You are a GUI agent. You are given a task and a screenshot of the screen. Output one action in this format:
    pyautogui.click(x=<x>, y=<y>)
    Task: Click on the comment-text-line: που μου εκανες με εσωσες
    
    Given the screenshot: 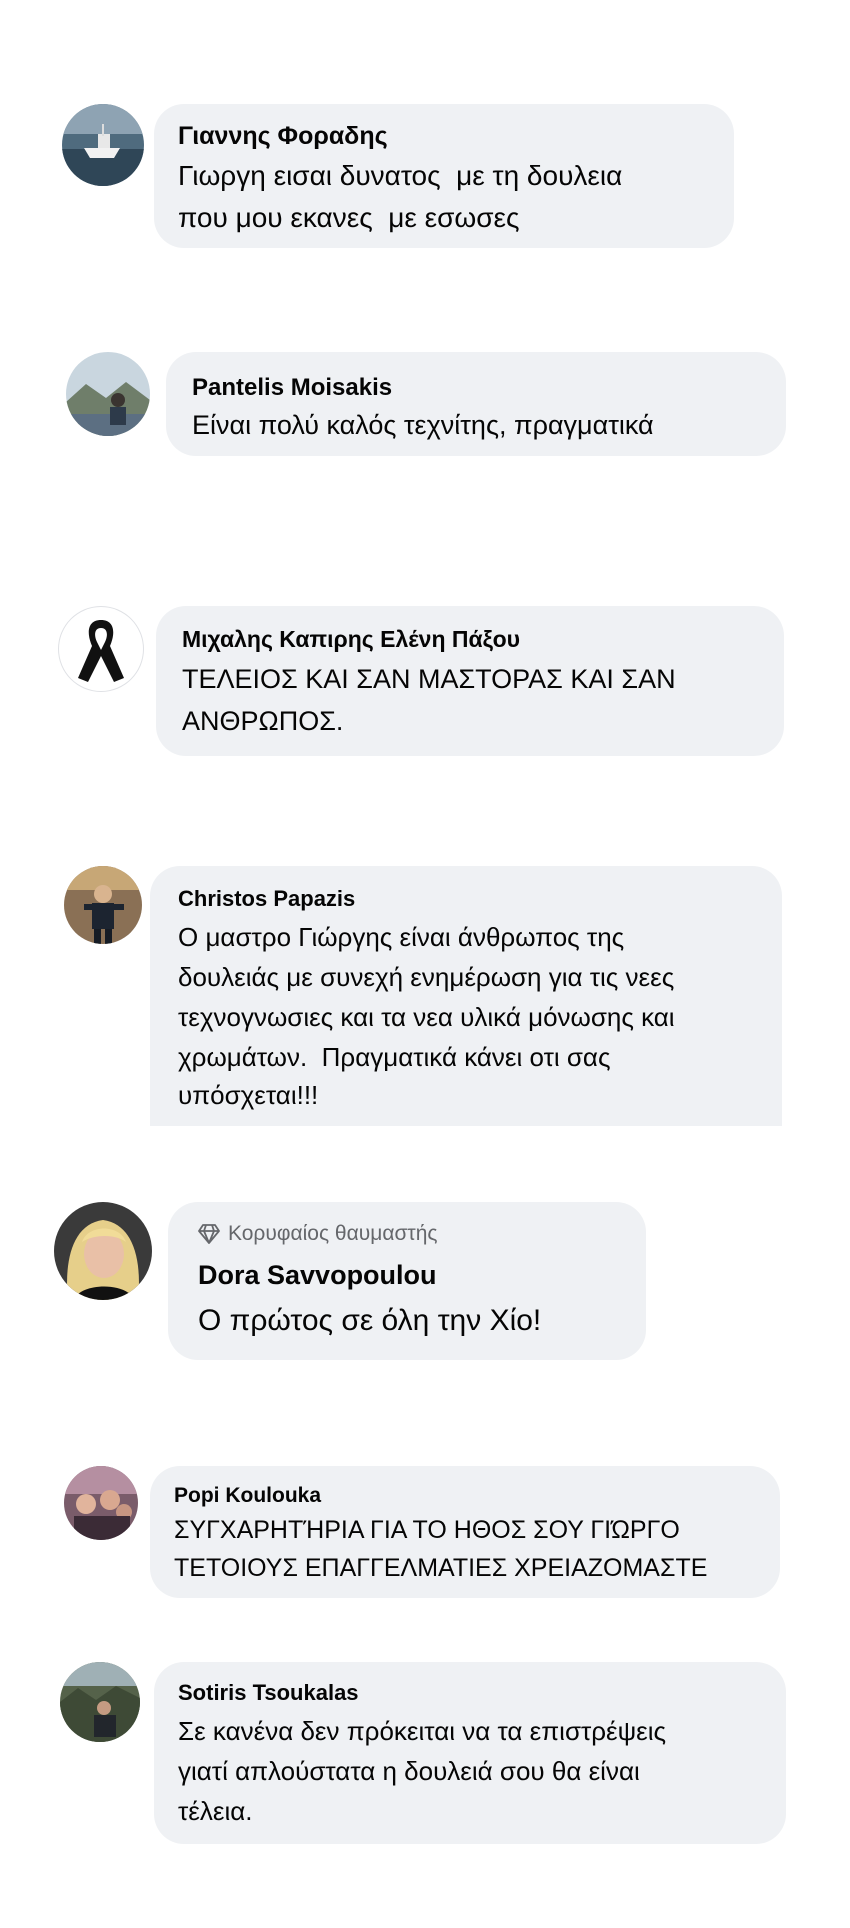 What is the action you would take?
    pyautogui.click(x=349, y=217)
    